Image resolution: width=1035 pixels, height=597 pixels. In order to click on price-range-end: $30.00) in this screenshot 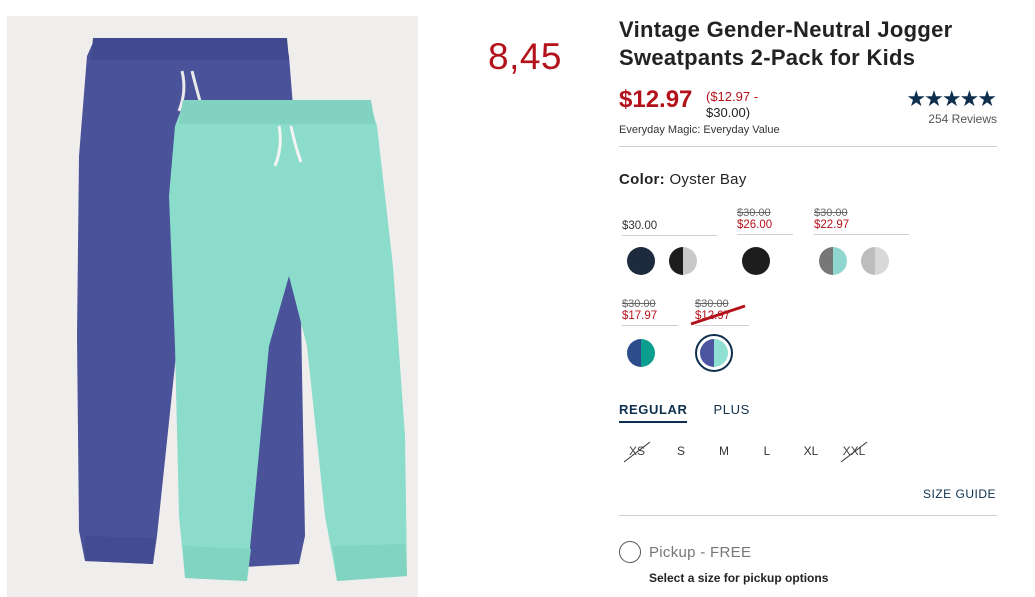, I will do `click(728, 112)`.